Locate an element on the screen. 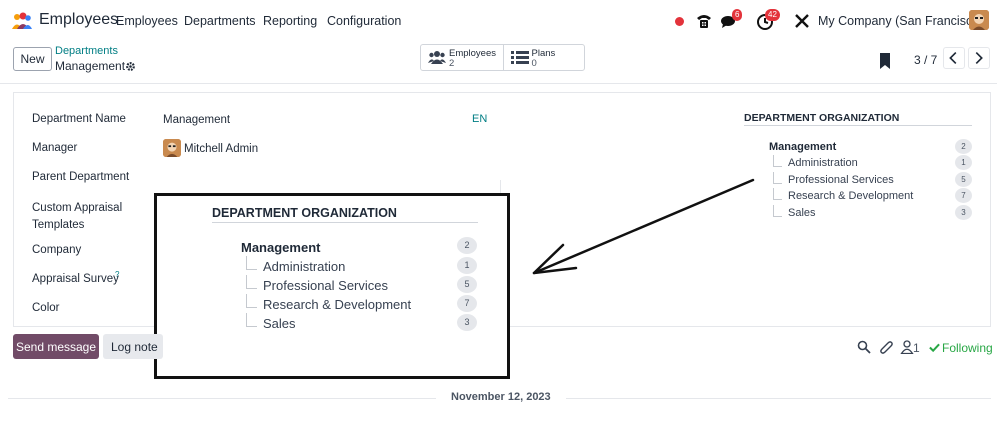  clock-badge: 42 is located at coordinates (772, 15).